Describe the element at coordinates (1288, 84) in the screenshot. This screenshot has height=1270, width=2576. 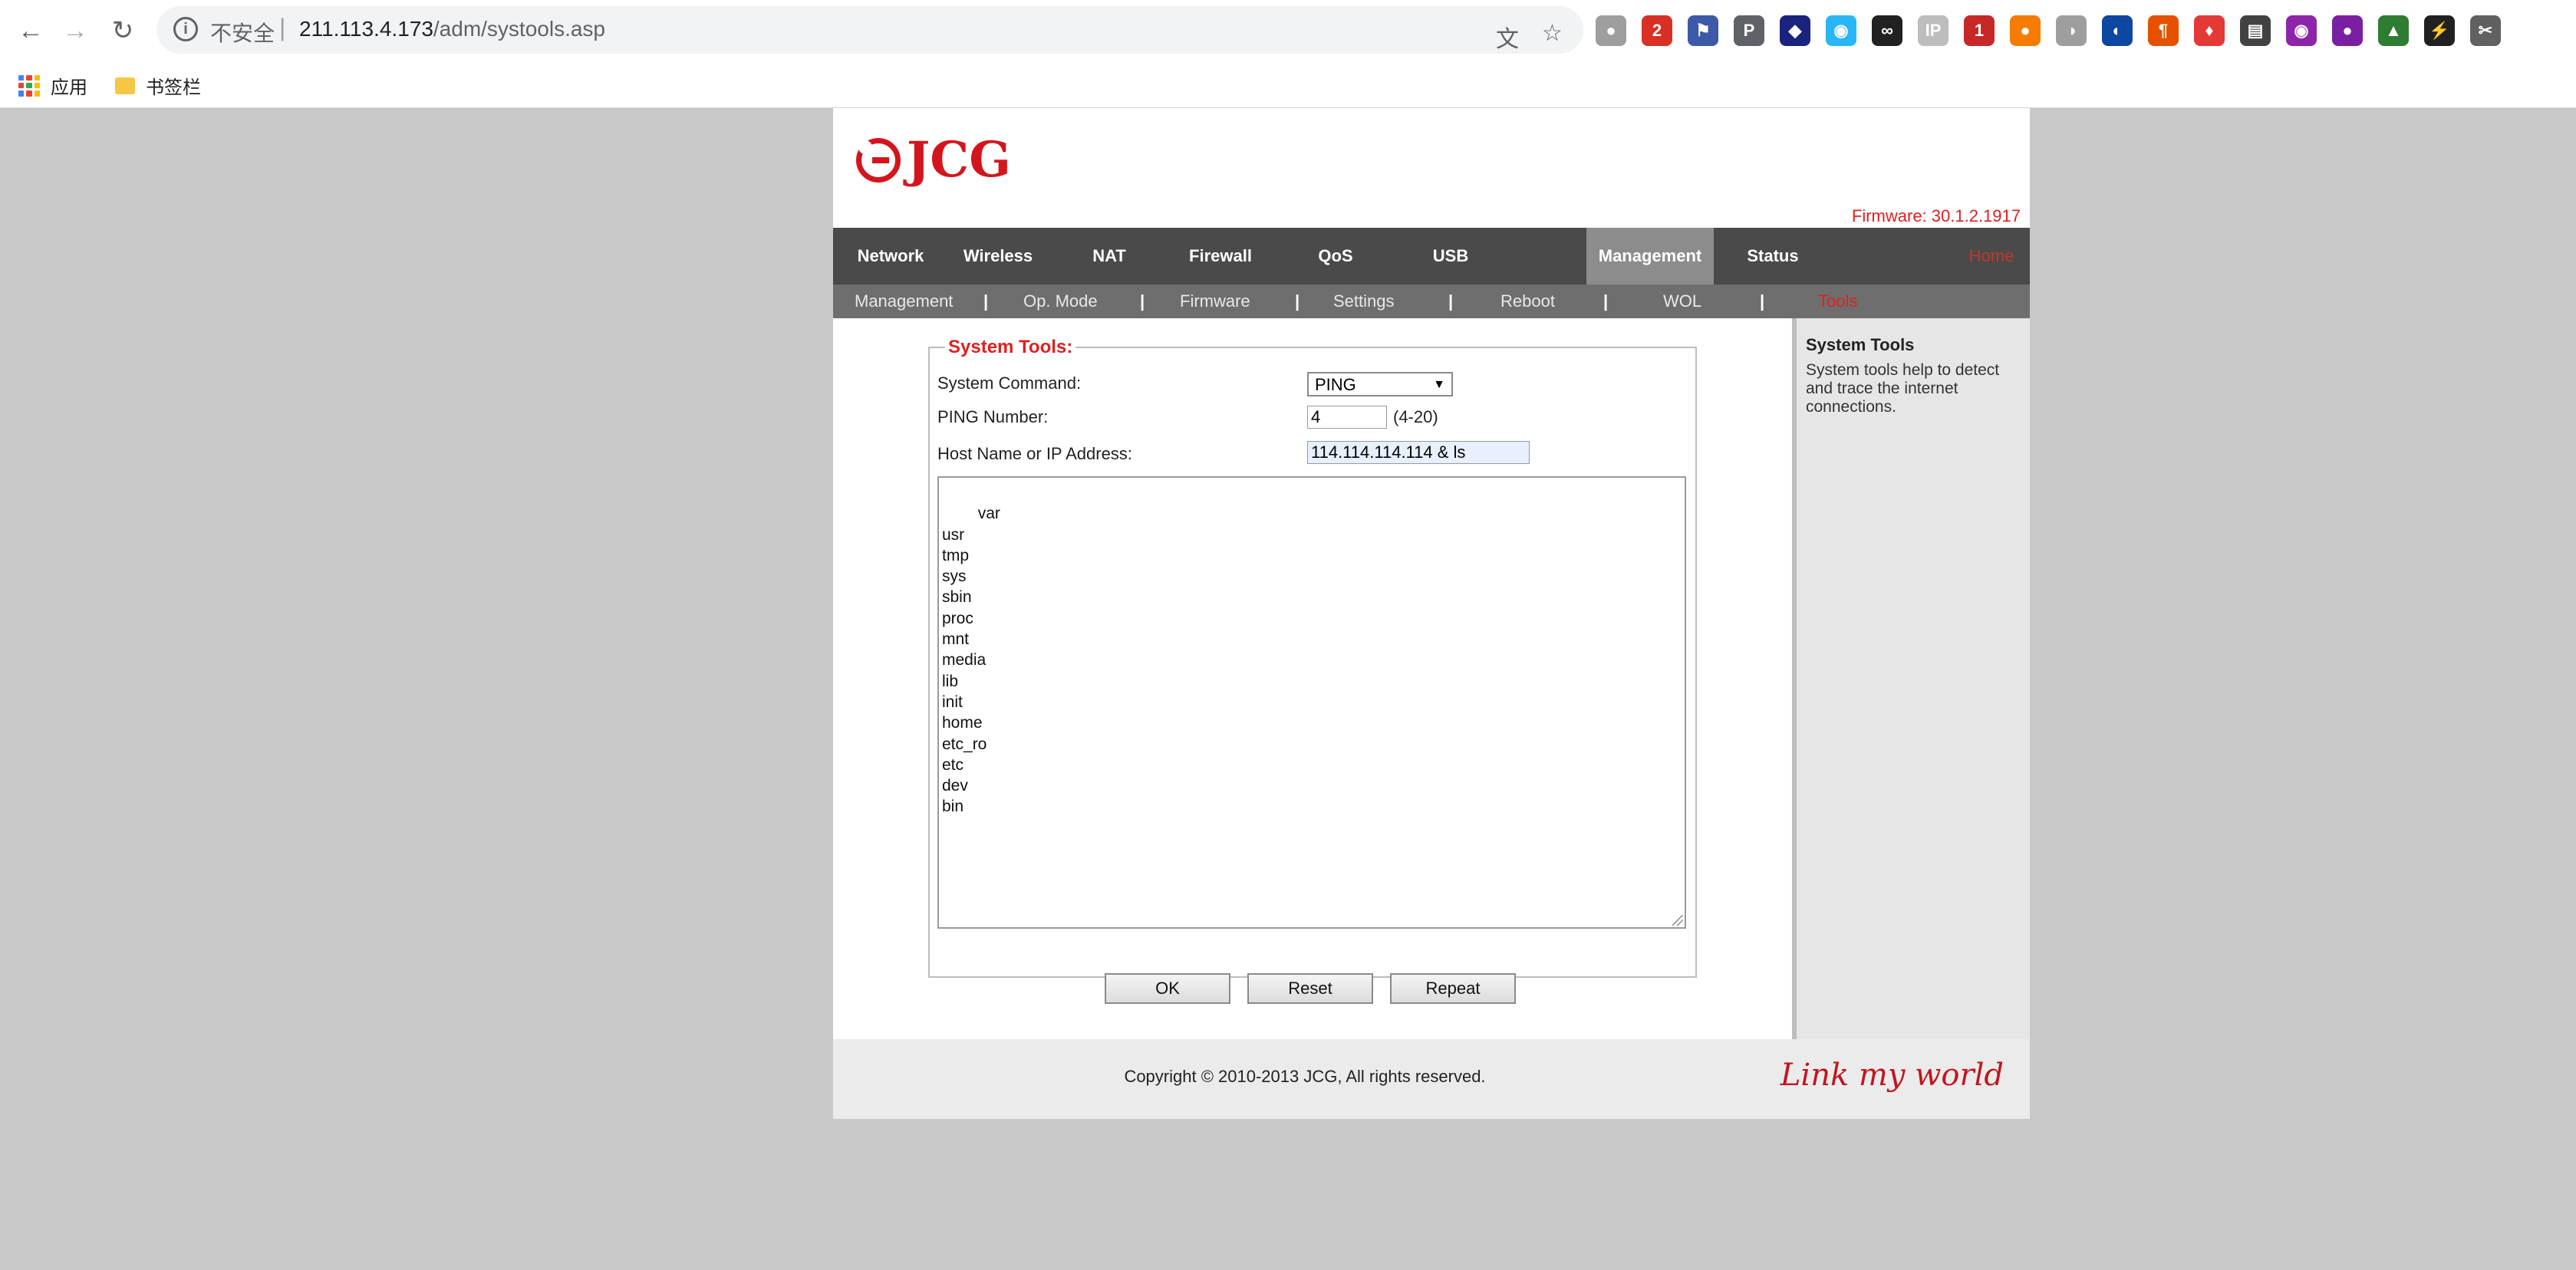
I see `bookmarks-bar: 应用 书签栏` at that location.